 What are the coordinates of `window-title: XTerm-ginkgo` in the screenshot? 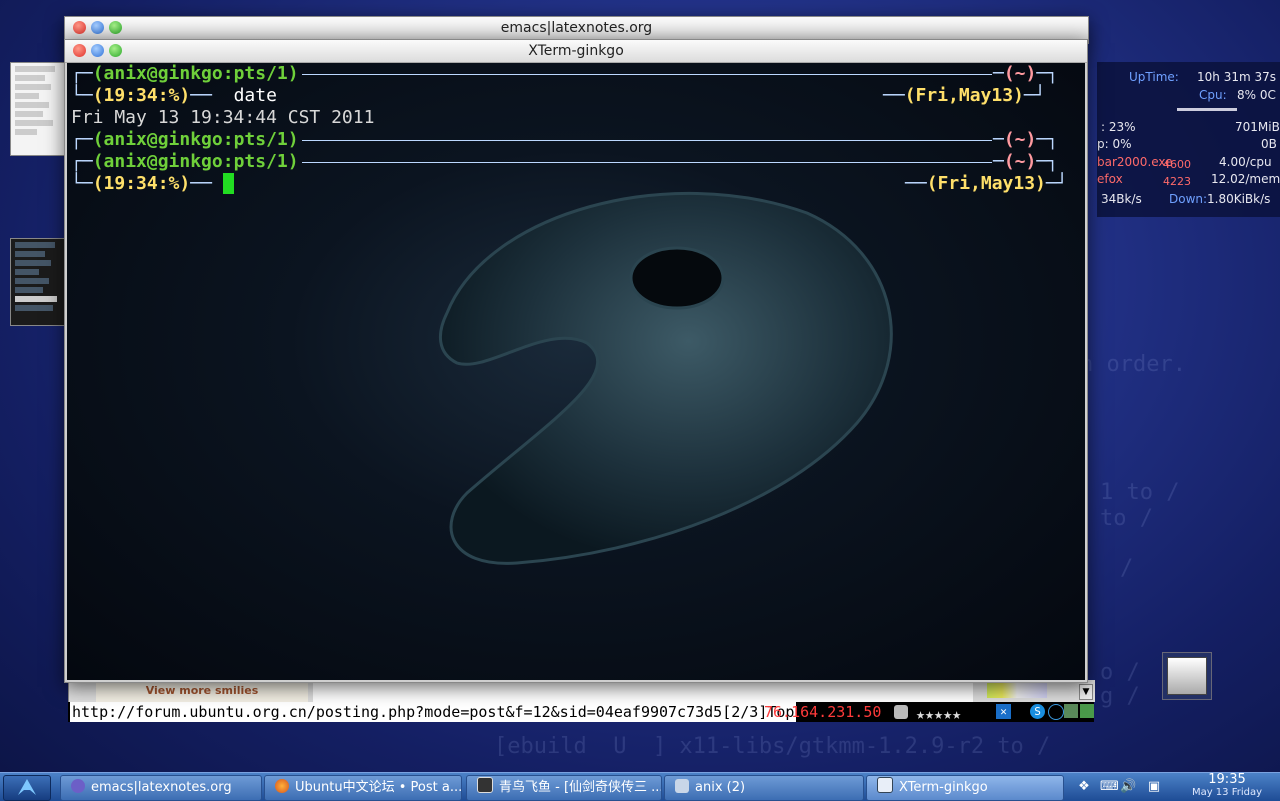 It's located at (576, 51).